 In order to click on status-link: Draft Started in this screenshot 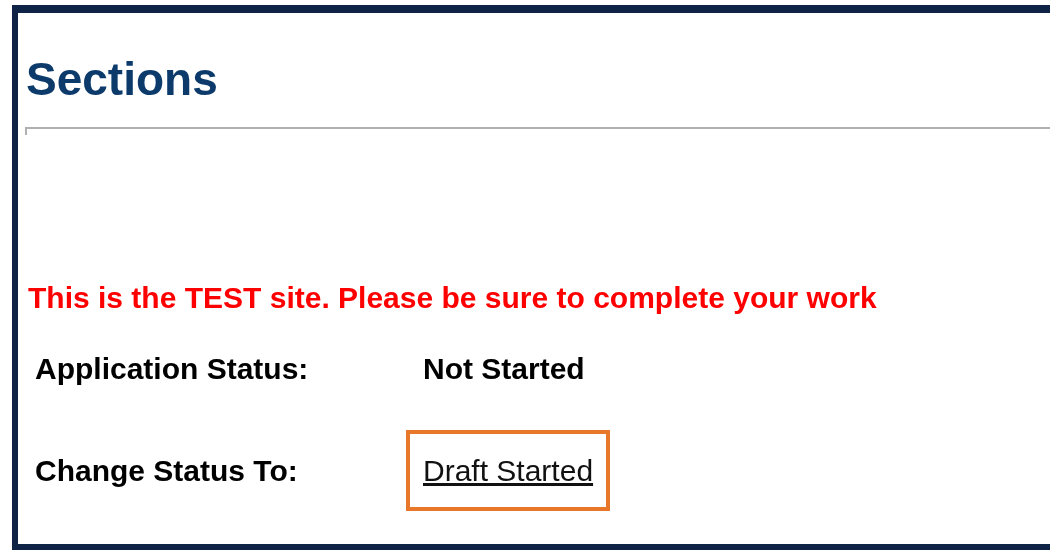, I will do `click(508, 470)`.